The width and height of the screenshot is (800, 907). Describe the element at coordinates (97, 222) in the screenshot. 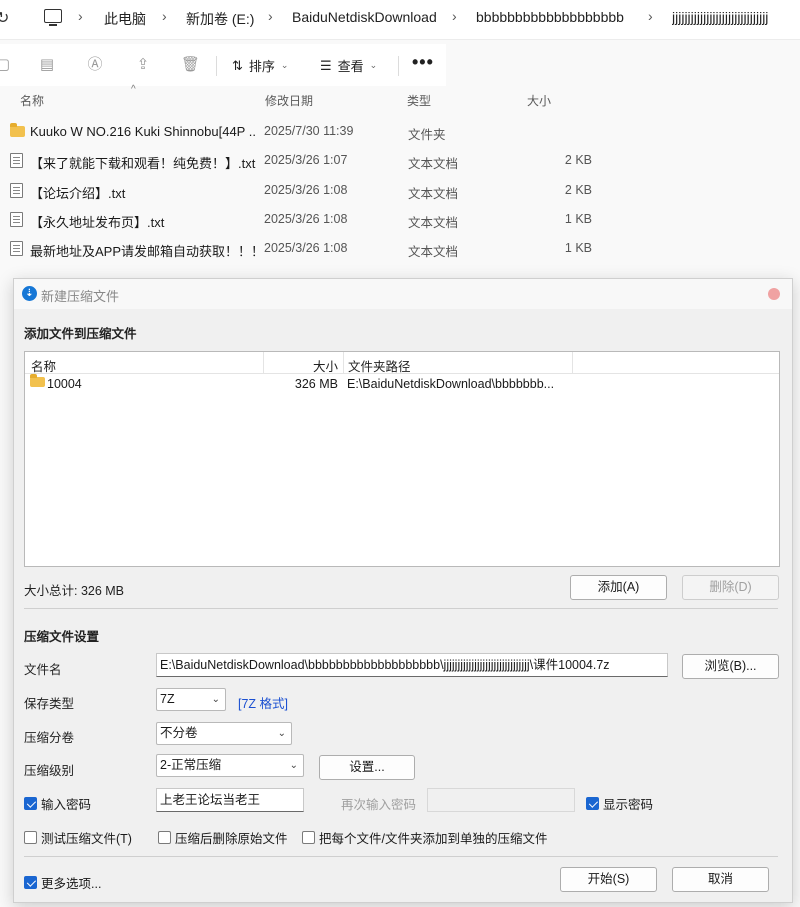

I see `file-name: 【永久地址发布页】.txt` at that location.